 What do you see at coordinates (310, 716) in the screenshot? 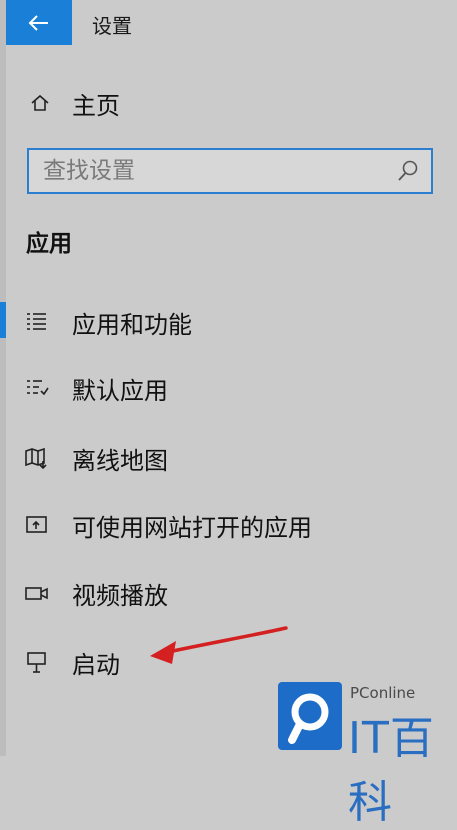
I see `pconline-logo-icon` at bounding box center [310, 716].